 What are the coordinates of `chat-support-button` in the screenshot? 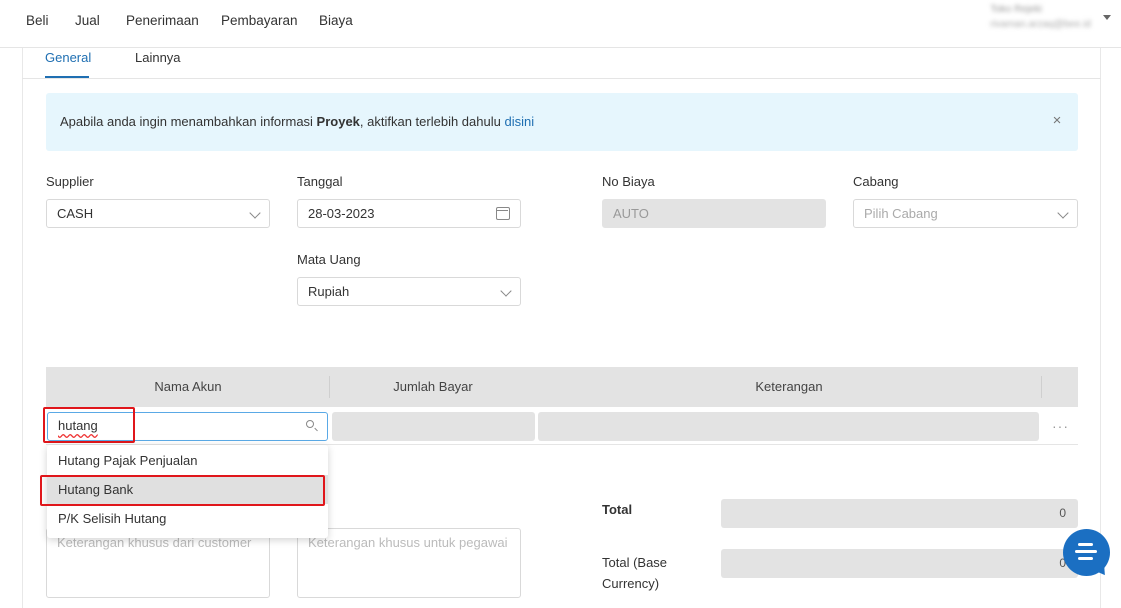 It's located at (1086, 552).